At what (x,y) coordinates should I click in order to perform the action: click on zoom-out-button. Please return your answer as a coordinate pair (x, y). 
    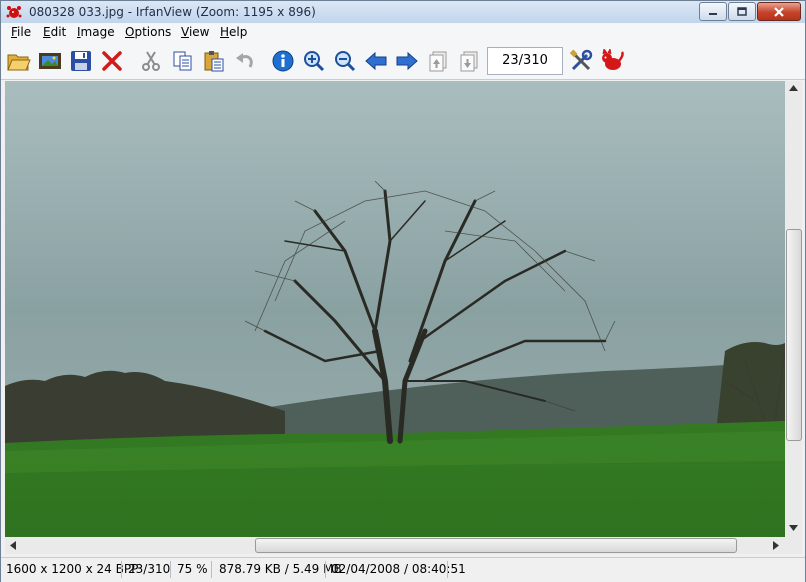
    Looking at the image, I should click on (345, 61).